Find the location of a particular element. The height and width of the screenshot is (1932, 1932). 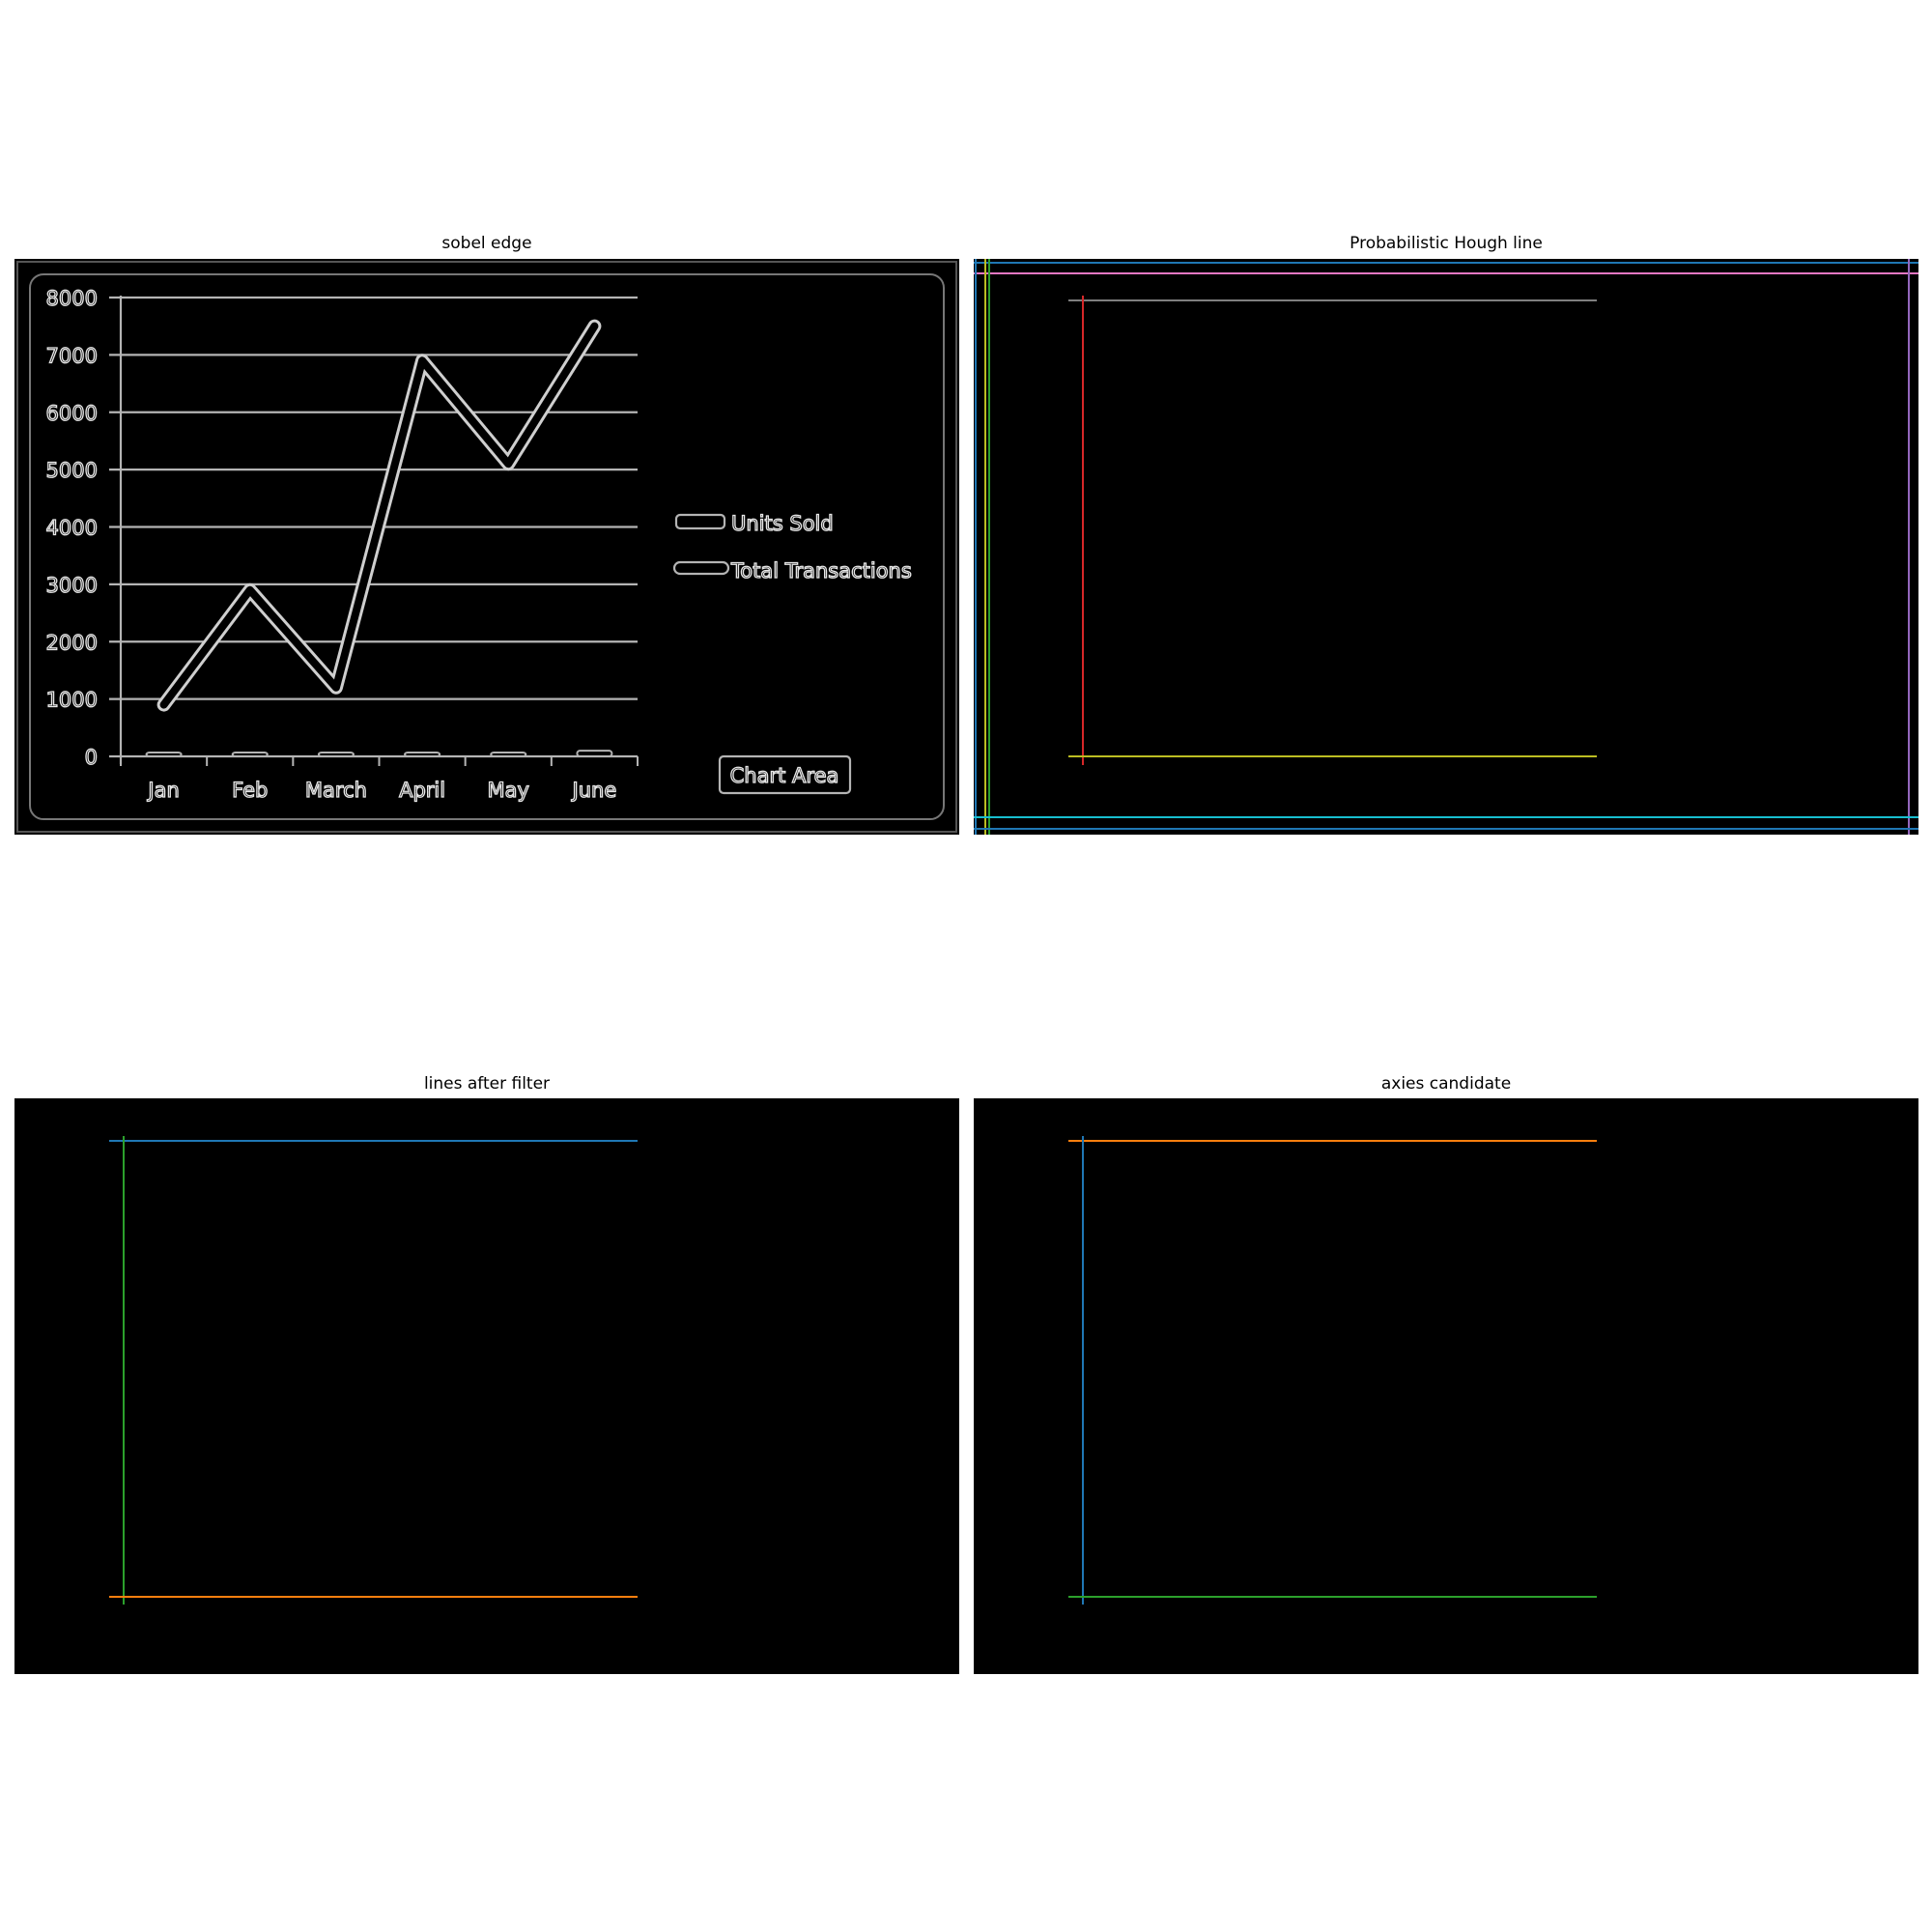

x-tick-label: April is located at coordinates (422, 790).